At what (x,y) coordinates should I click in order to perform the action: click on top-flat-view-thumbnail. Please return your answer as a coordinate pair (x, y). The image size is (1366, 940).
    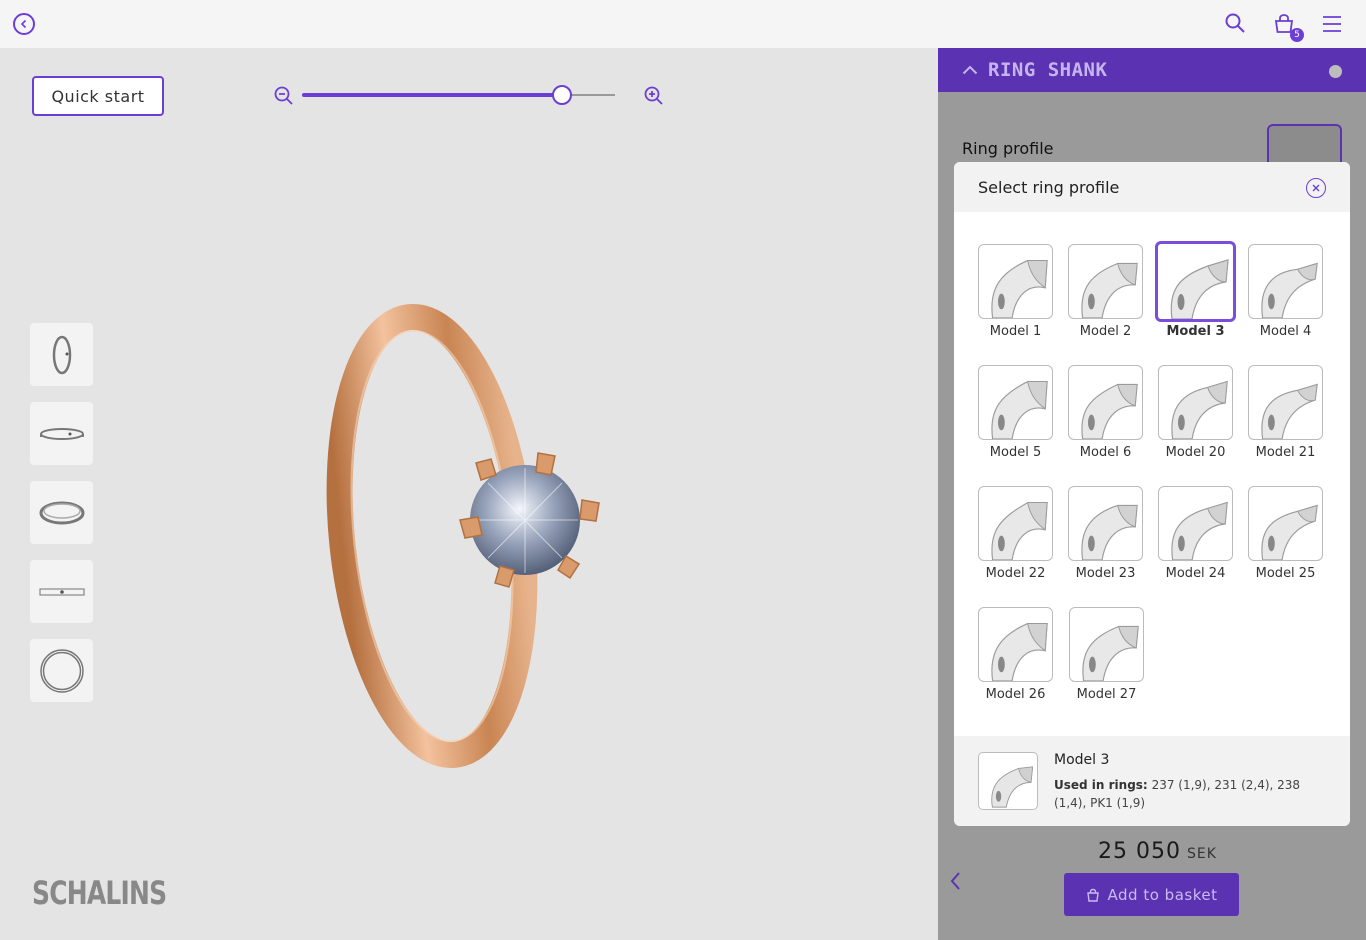
    Looking at the image, I should click on (61, 591).